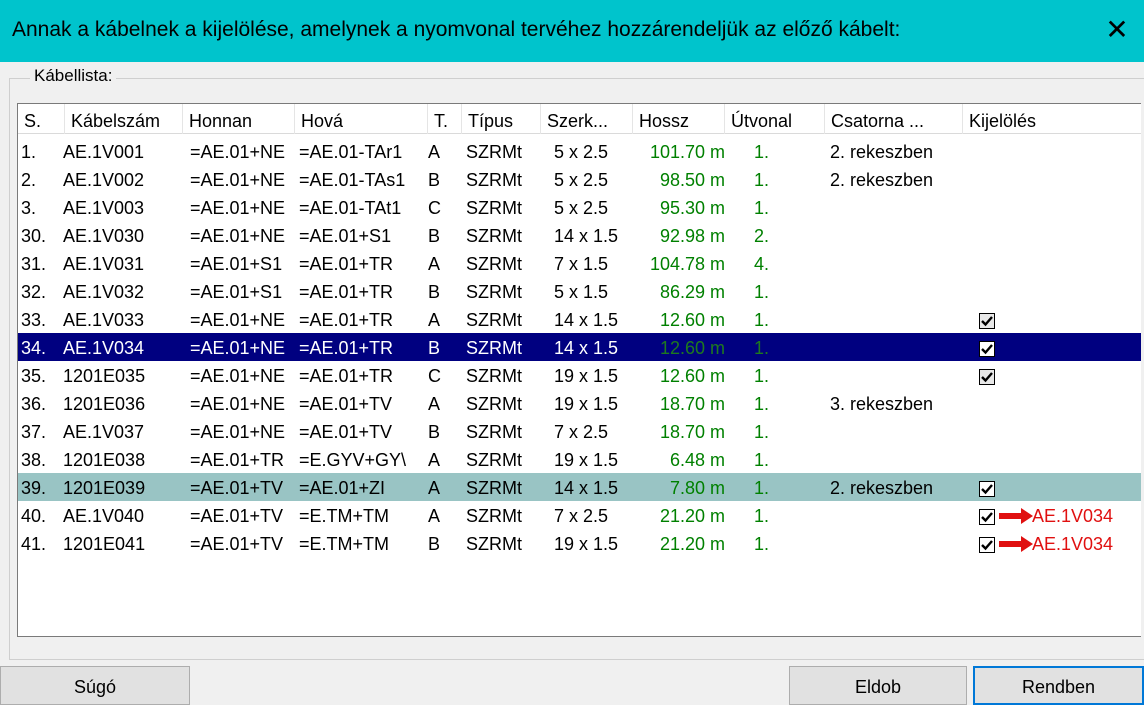  I want to click on header-col-select: Kijelölés, so click(1052, 119).